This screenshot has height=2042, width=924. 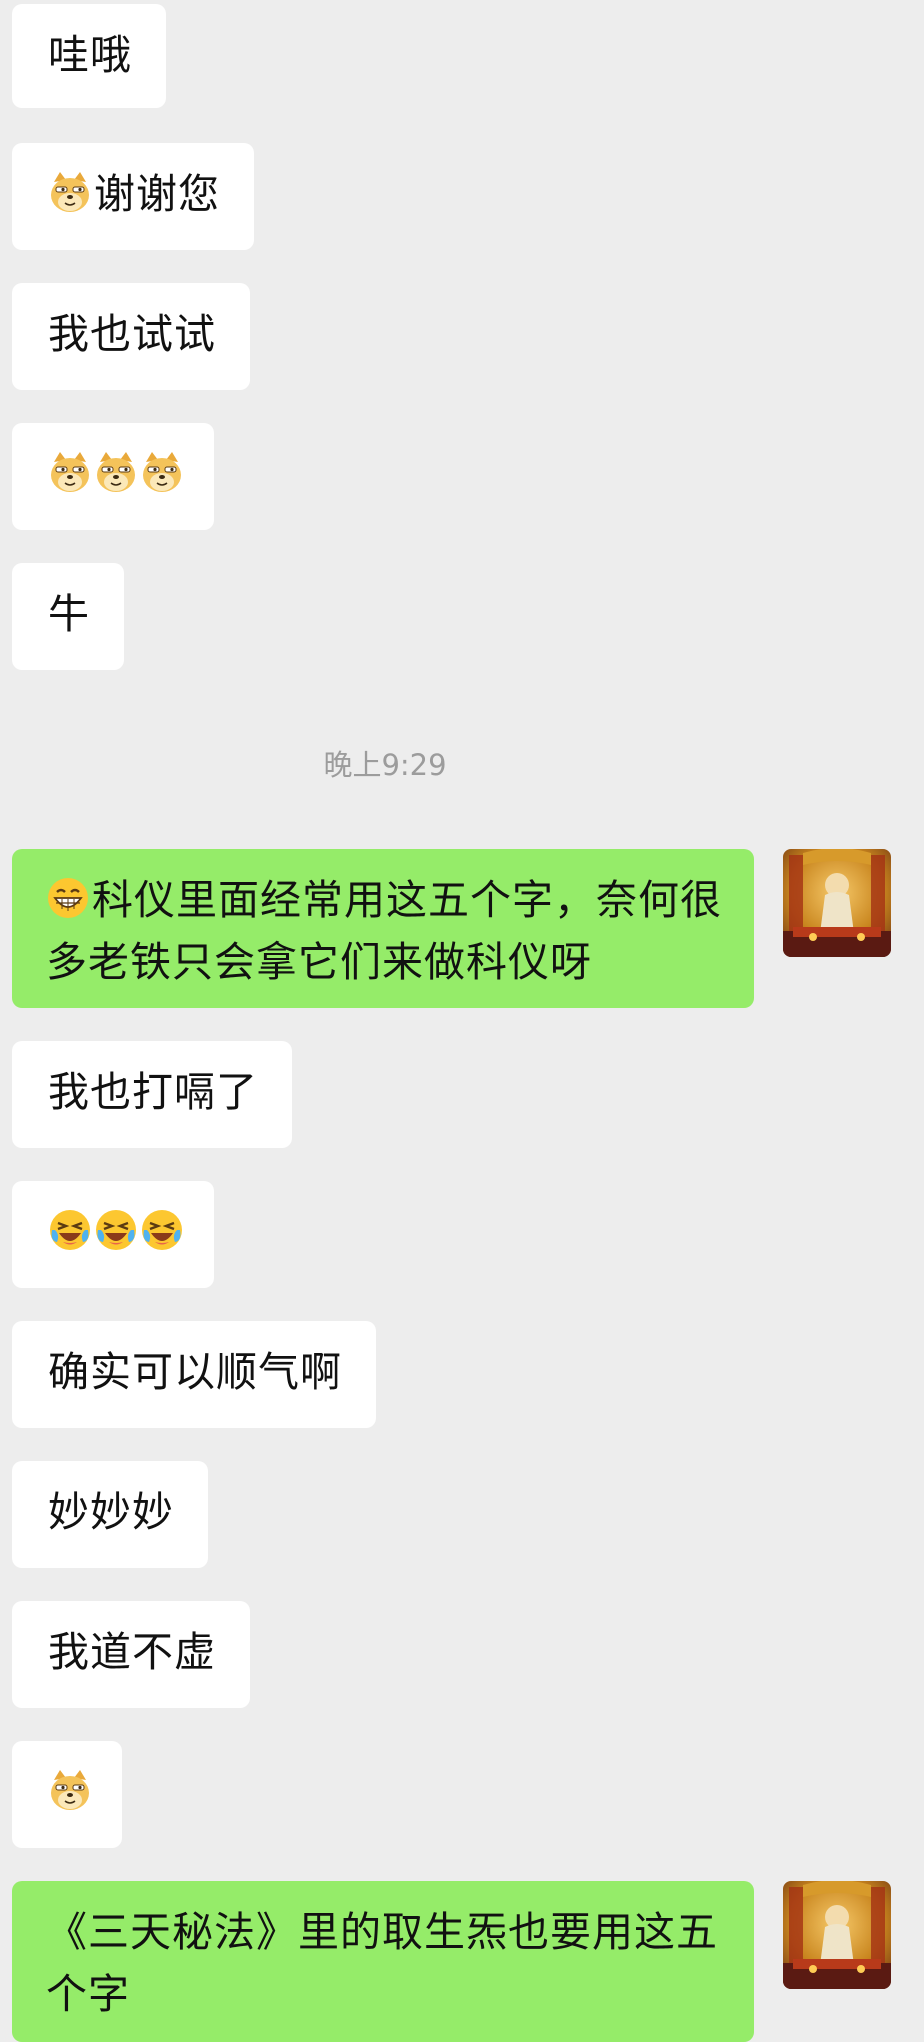 I want to click on message-text: 我道不虚, so click(x=132, y=1652).